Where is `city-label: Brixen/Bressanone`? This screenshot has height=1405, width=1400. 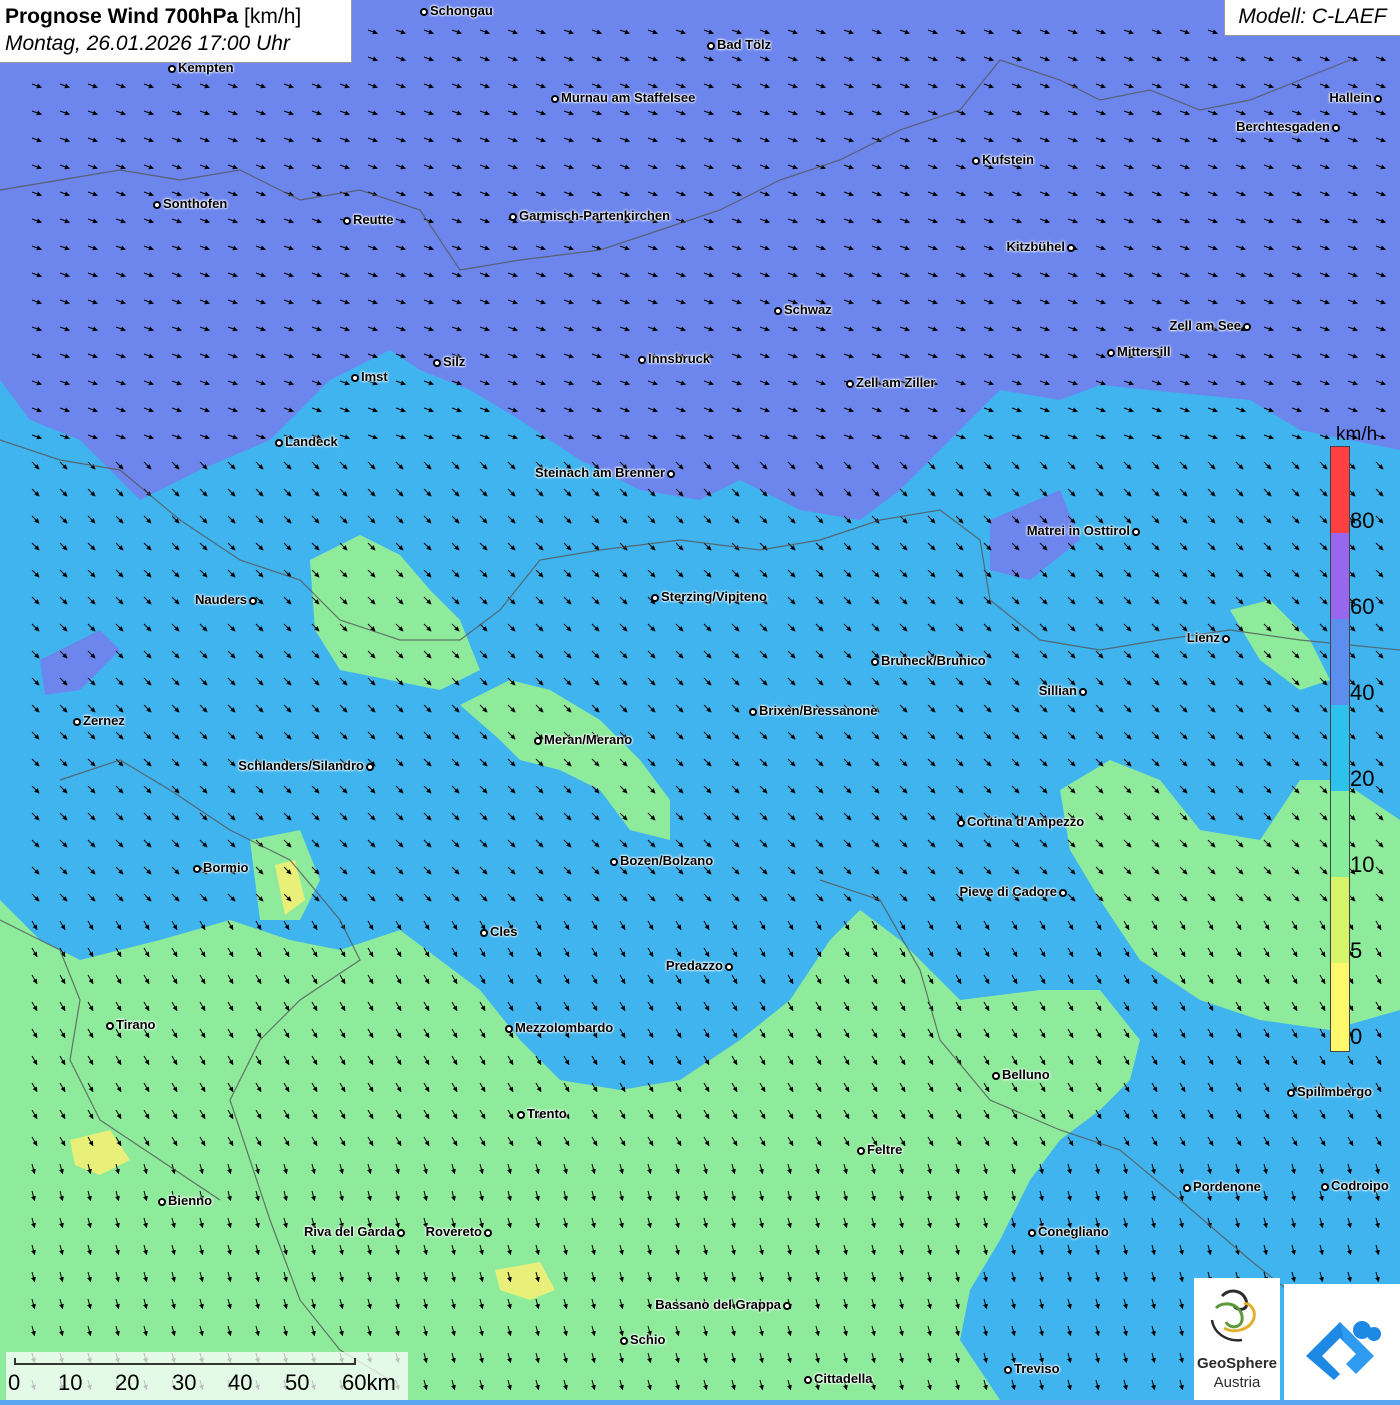
city-label: Brixen/Bressanone is located at coordinates (818, 710).